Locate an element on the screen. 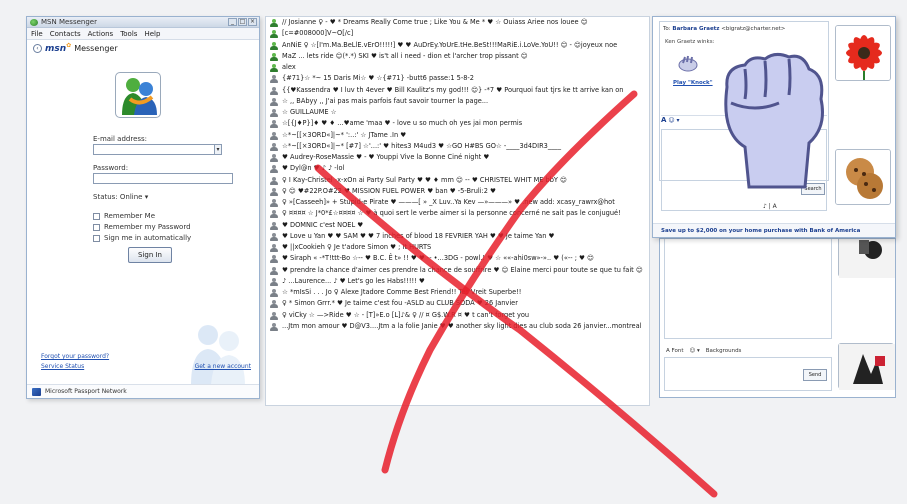 This screenshot has width=907, height=504. forgot-password-link: Forgot your password? is located at coordinates (146, 358).